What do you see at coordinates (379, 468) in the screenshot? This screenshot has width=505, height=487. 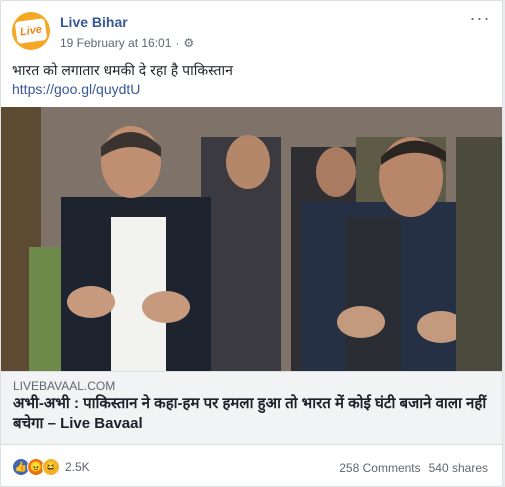 I see `comments-count: 258 Comments` at bounding box center [379, 468].